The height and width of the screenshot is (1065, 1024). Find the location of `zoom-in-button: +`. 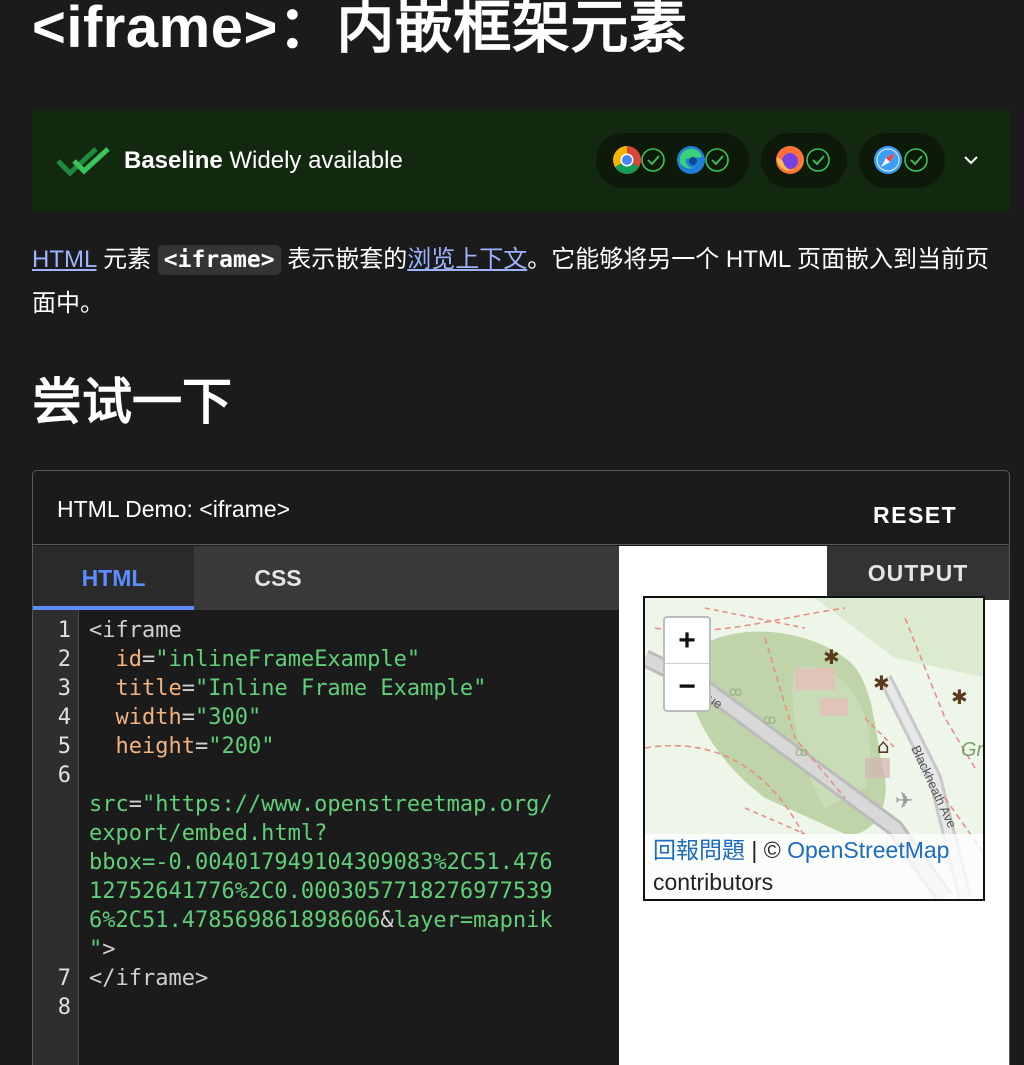

zoom-in-button: + is located at coordinates (687, 641).